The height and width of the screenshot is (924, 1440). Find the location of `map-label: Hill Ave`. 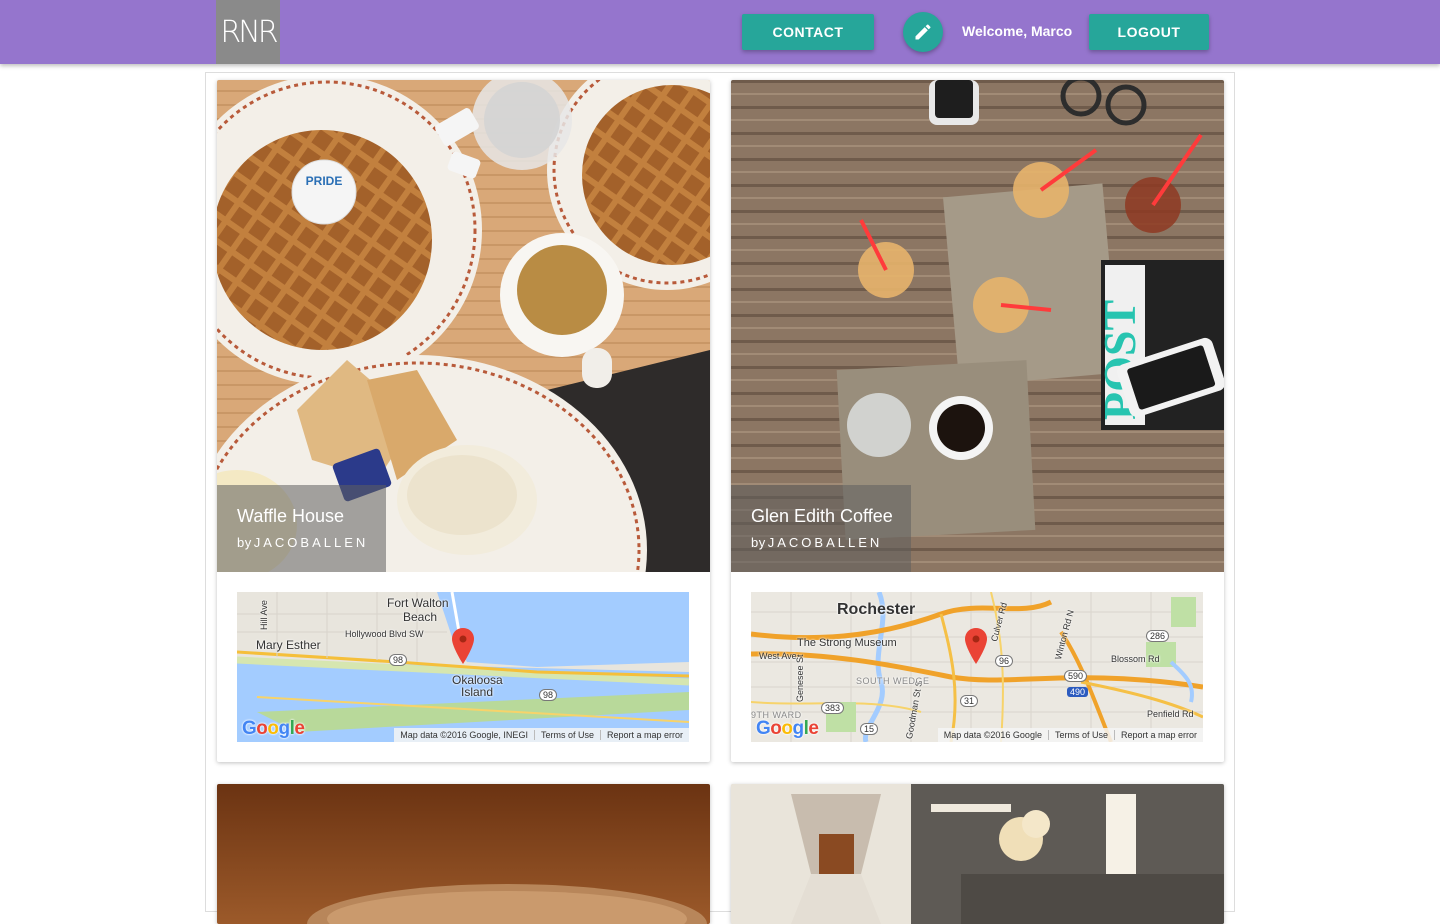

map-label: Hill Ave is located at coordinates (264, 615).